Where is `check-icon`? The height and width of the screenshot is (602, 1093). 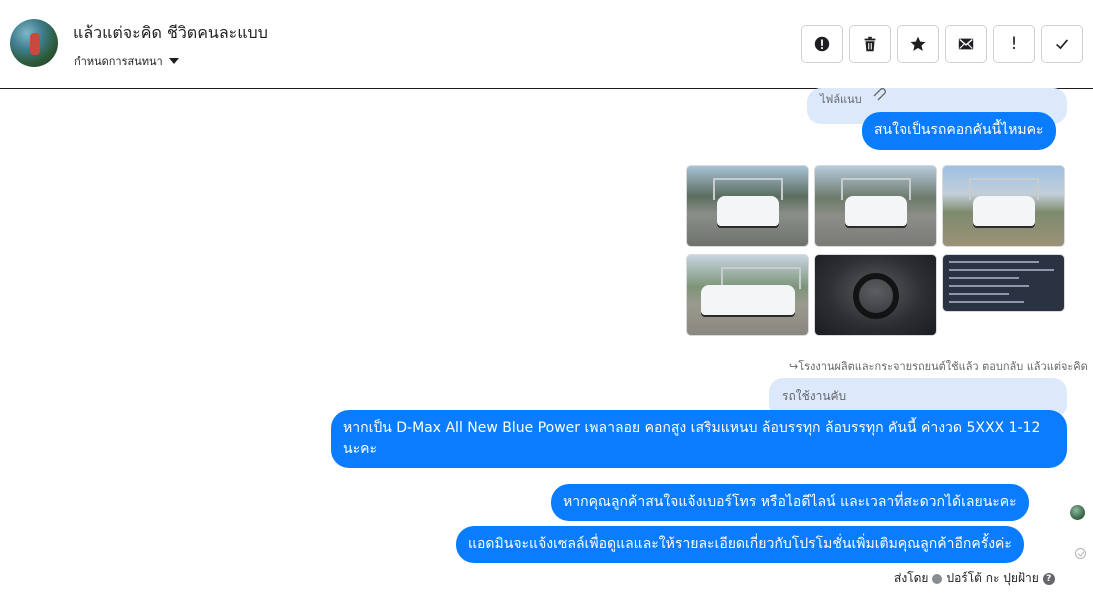 check-icon is located at coordinates (1062, 44).